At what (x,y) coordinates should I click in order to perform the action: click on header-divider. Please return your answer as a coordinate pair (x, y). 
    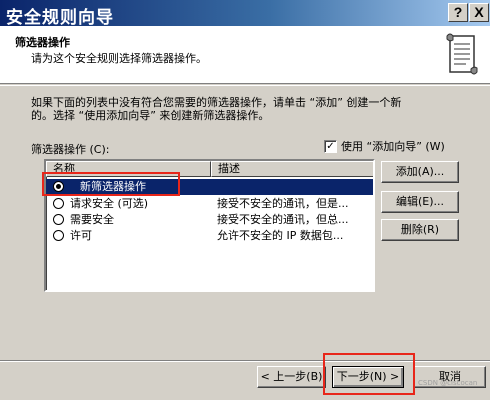
    Looking at the image, I should click on (245, 85).